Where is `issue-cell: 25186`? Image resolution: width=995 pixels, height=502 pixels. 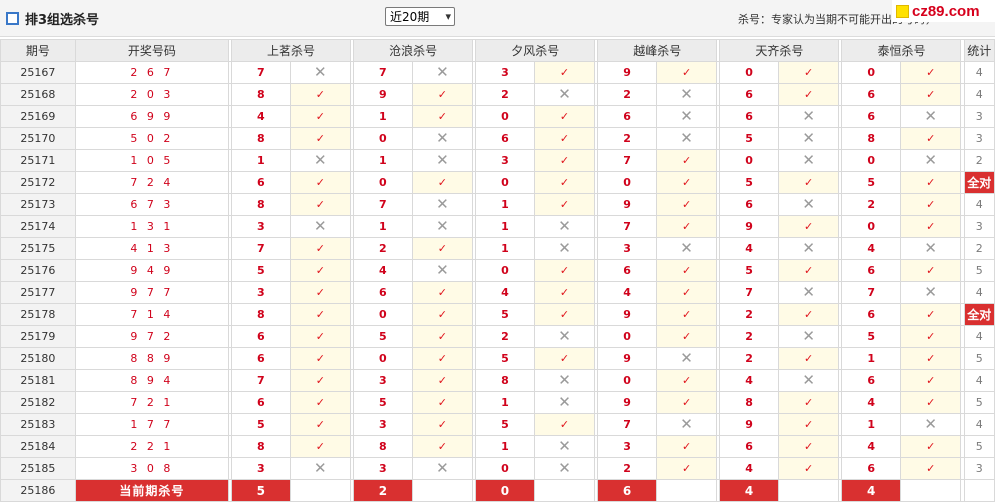
issue-cell: 25186 is located at coordinates (38, 490).